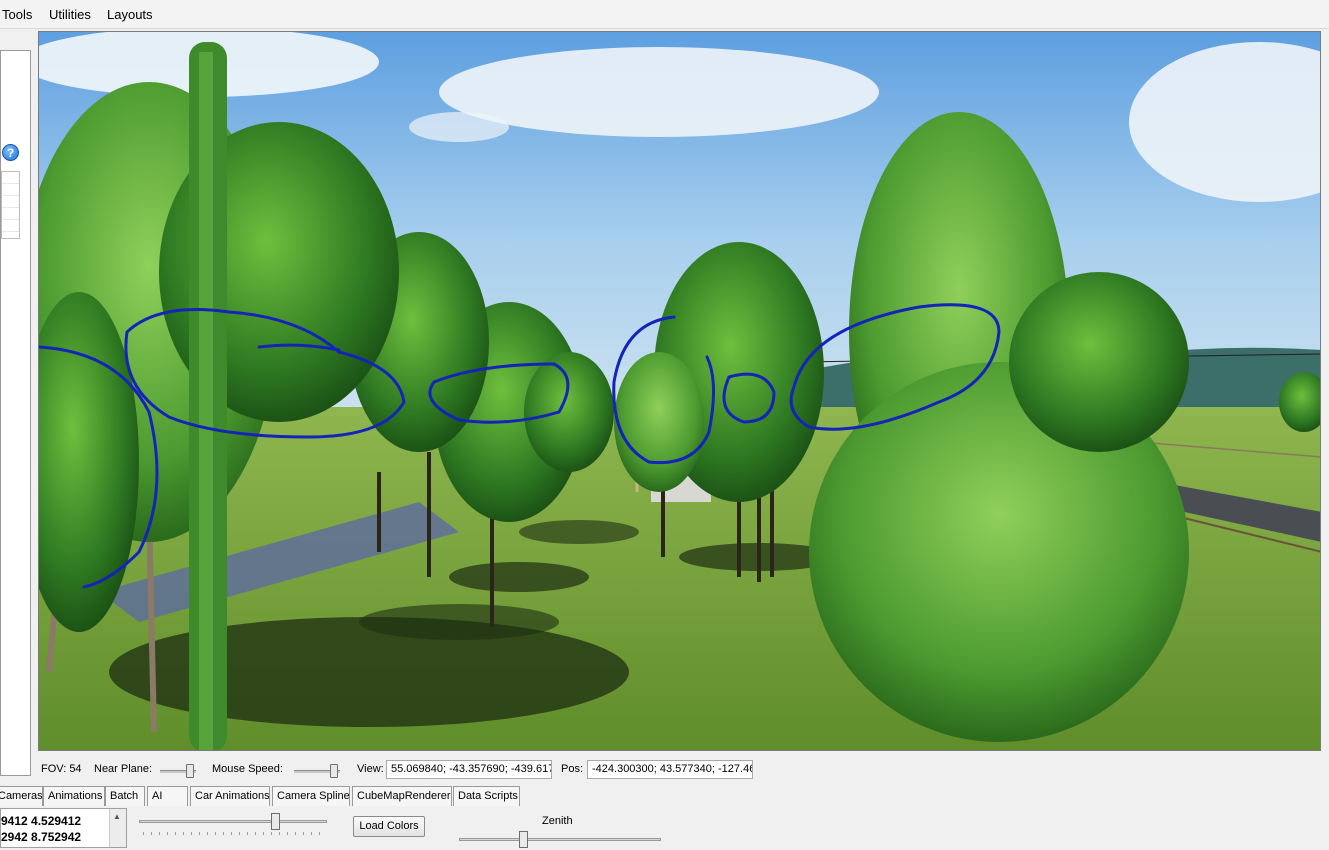  I want to click on load-colors-button: Load Colors, so click(389, 826).